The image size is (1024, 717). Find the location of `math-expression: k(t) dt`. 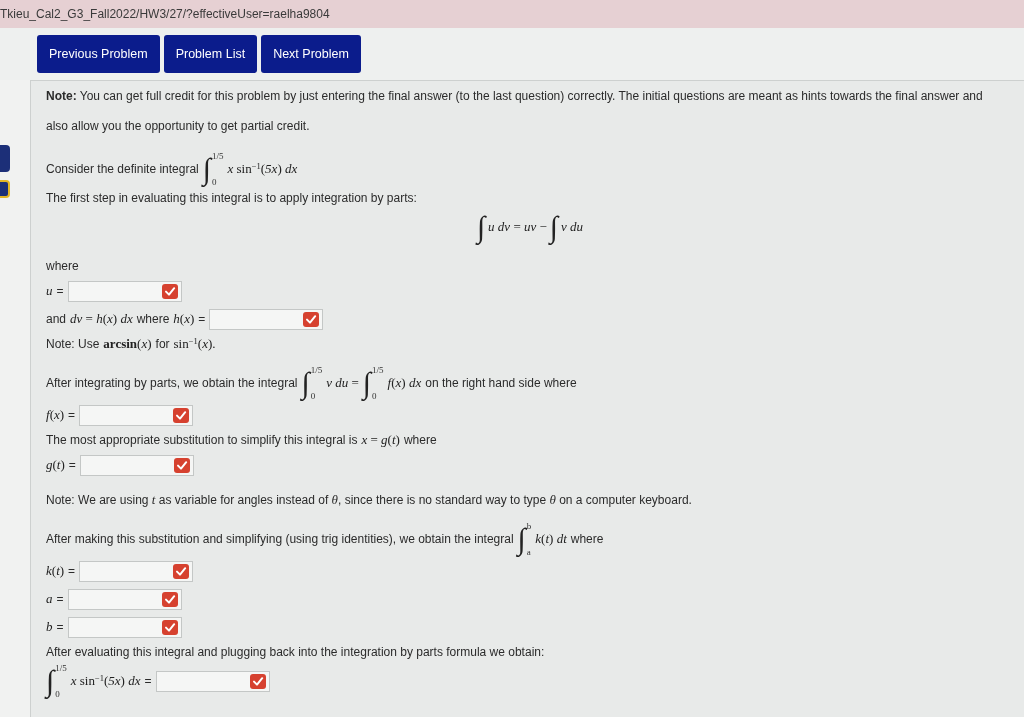

math-expression: k(t) dt is located at coordinates (551, 539).